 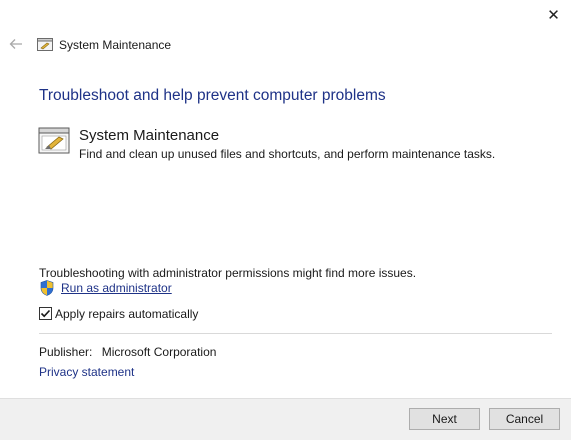 I want to click on next-button: Next, so click(x=444, y=419).